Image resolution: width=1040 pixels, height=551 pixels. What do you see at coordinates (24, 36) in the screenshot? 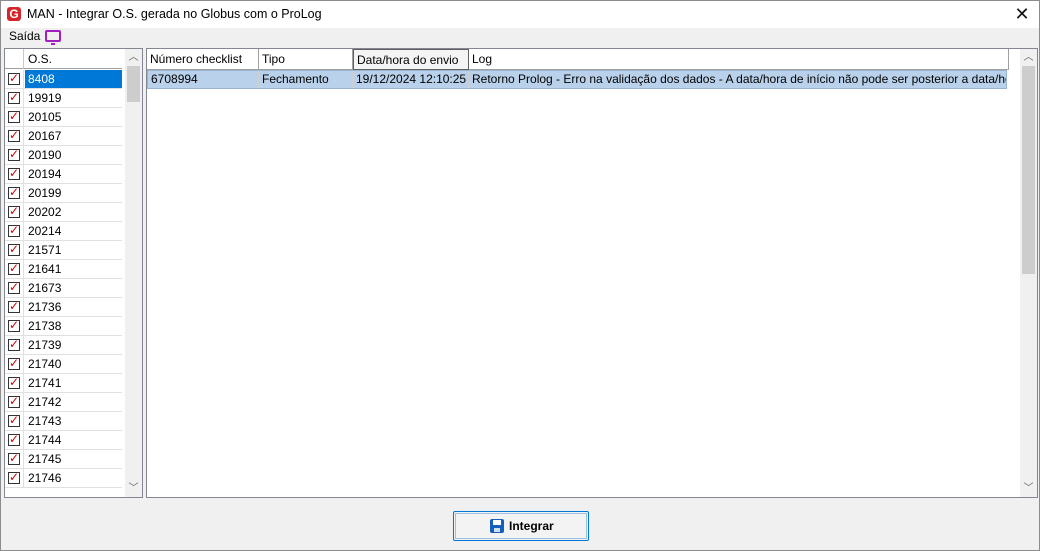
I see `menu-saida: Saída` at bounding box center [24, 36].